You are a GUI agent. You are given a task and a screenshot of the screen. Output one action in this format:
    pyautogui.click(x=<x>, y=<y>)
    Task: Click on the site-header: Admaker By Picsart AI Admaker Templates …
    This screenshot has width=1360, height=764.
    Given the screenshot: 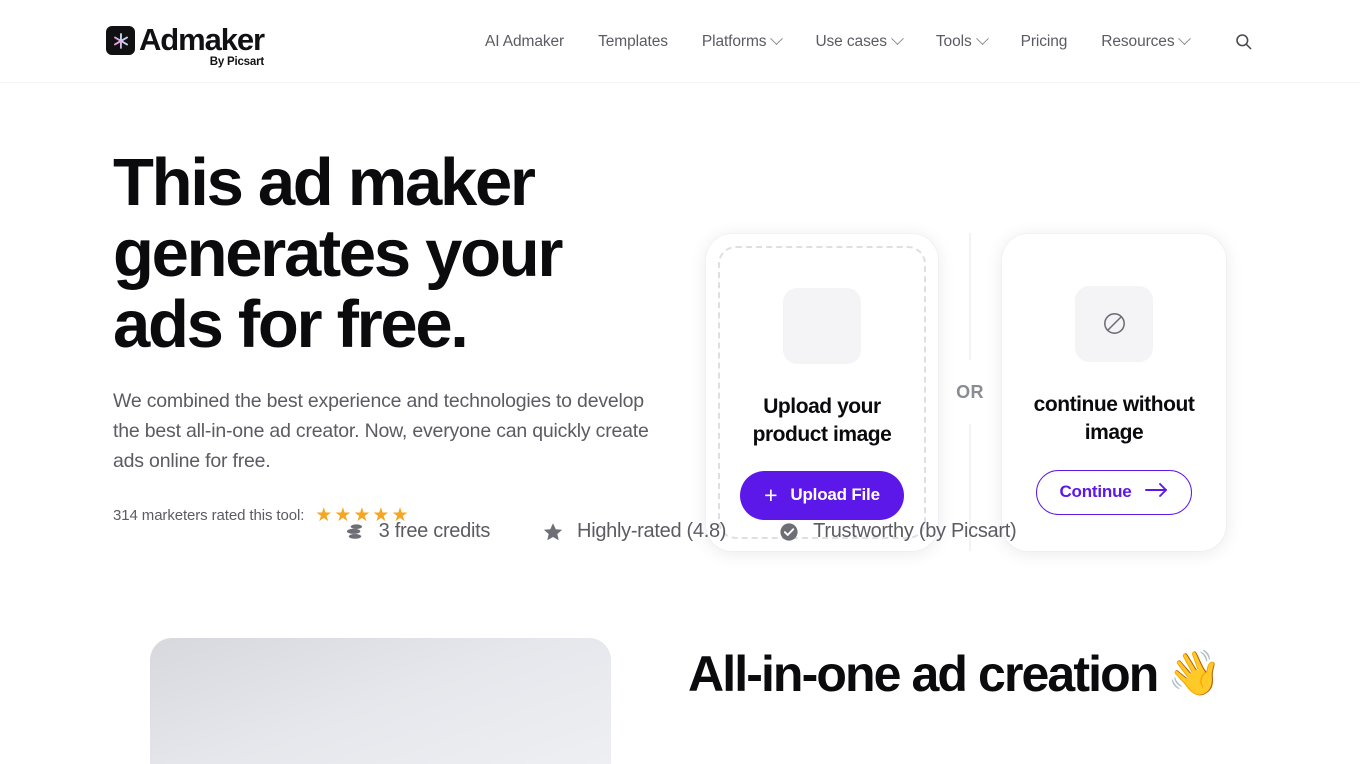 What is the action you would take?
    pyautogui.click(x=680, y=41)
    